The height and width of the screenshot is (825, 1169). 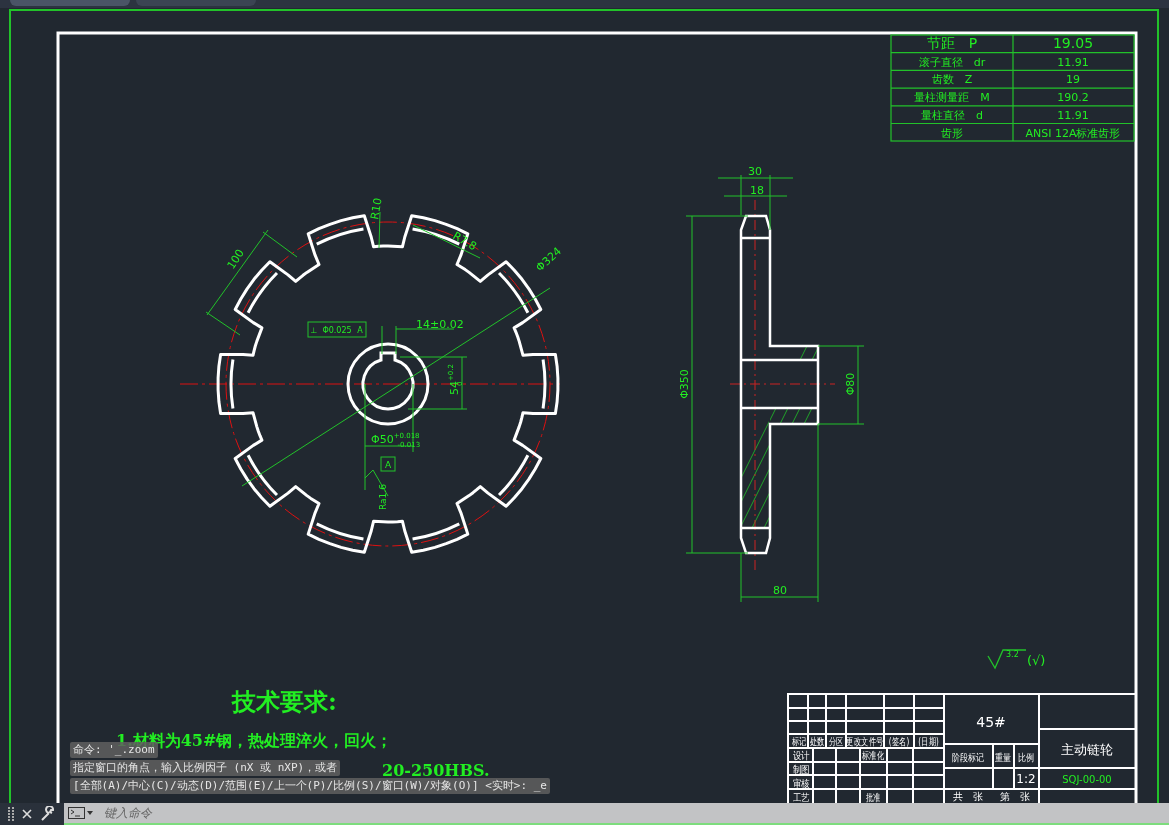 What do you see at coordinates (801, 783) in the screenshot?
I see `title-block-label: 审核` at bounding box center [801, 783].